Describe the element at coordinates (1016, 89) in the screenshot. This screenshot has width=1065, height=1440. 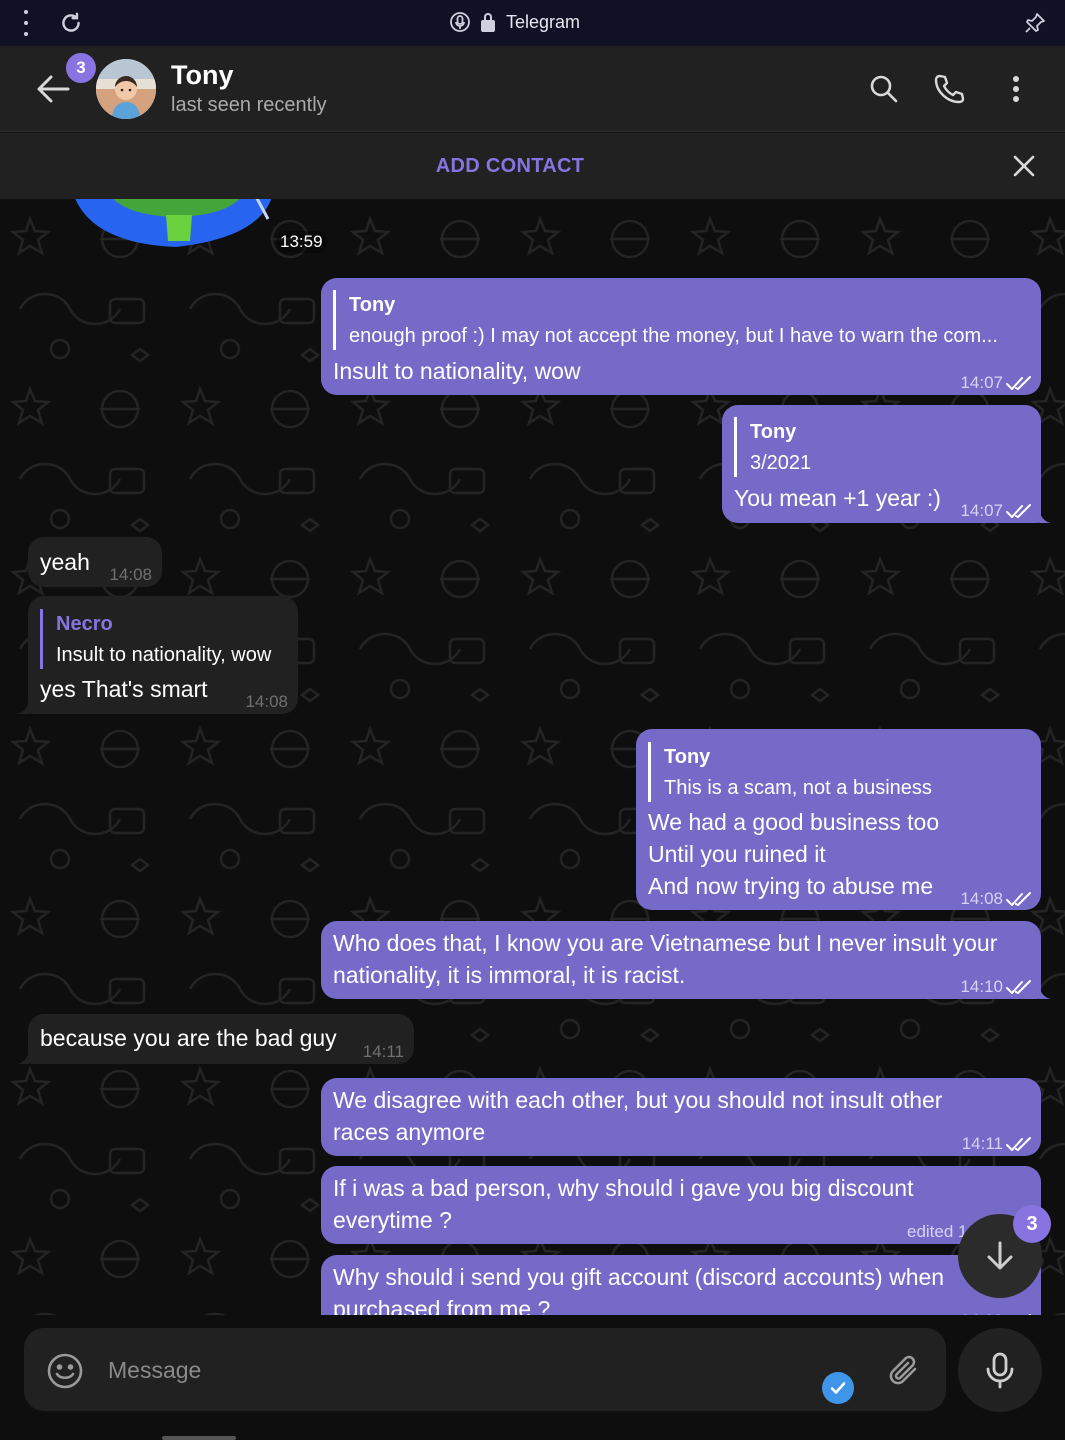
I see `more-icon` at that location.